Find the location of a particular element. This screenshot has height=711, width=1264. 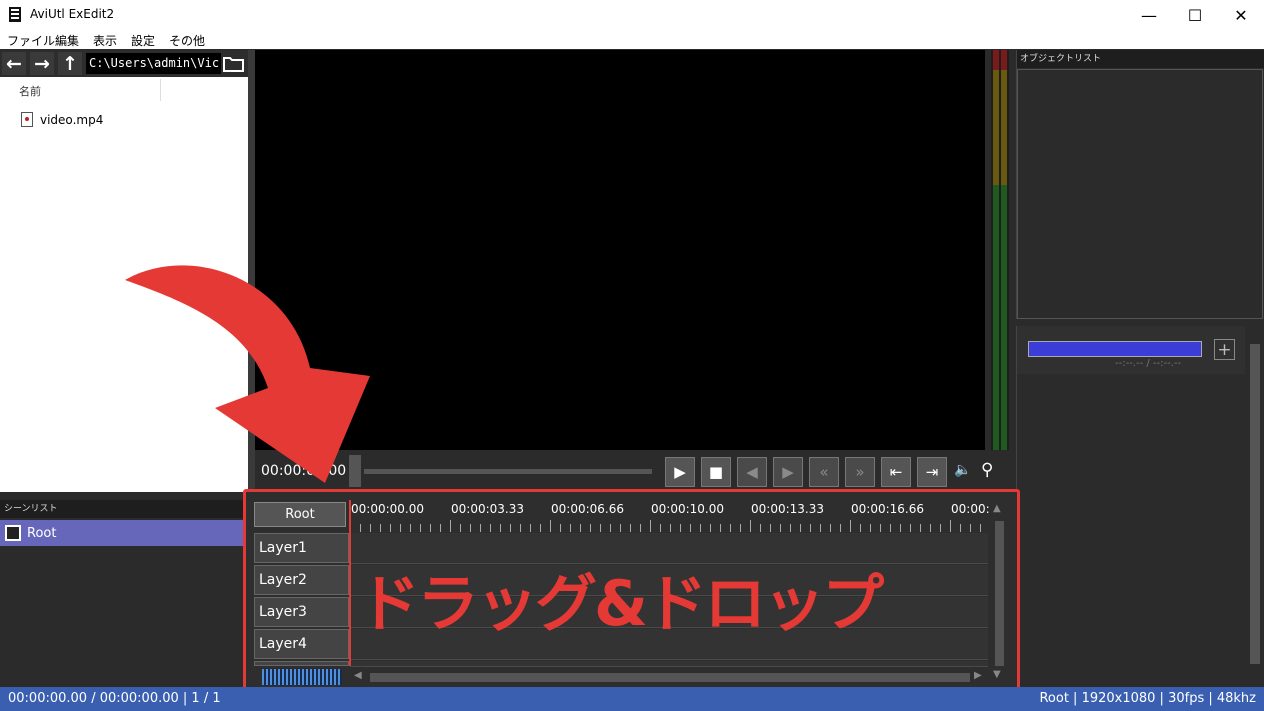

ruler-tick-label: 00:00:10.00 is located at coordinates (687, 509).